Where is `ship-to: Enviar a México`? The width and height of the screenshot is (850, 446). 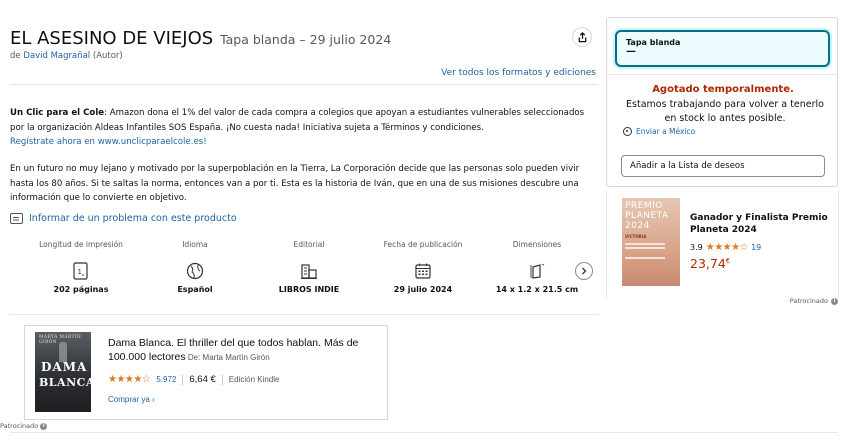 ship-to: Enviar a México is located at coordinates (659, 131).